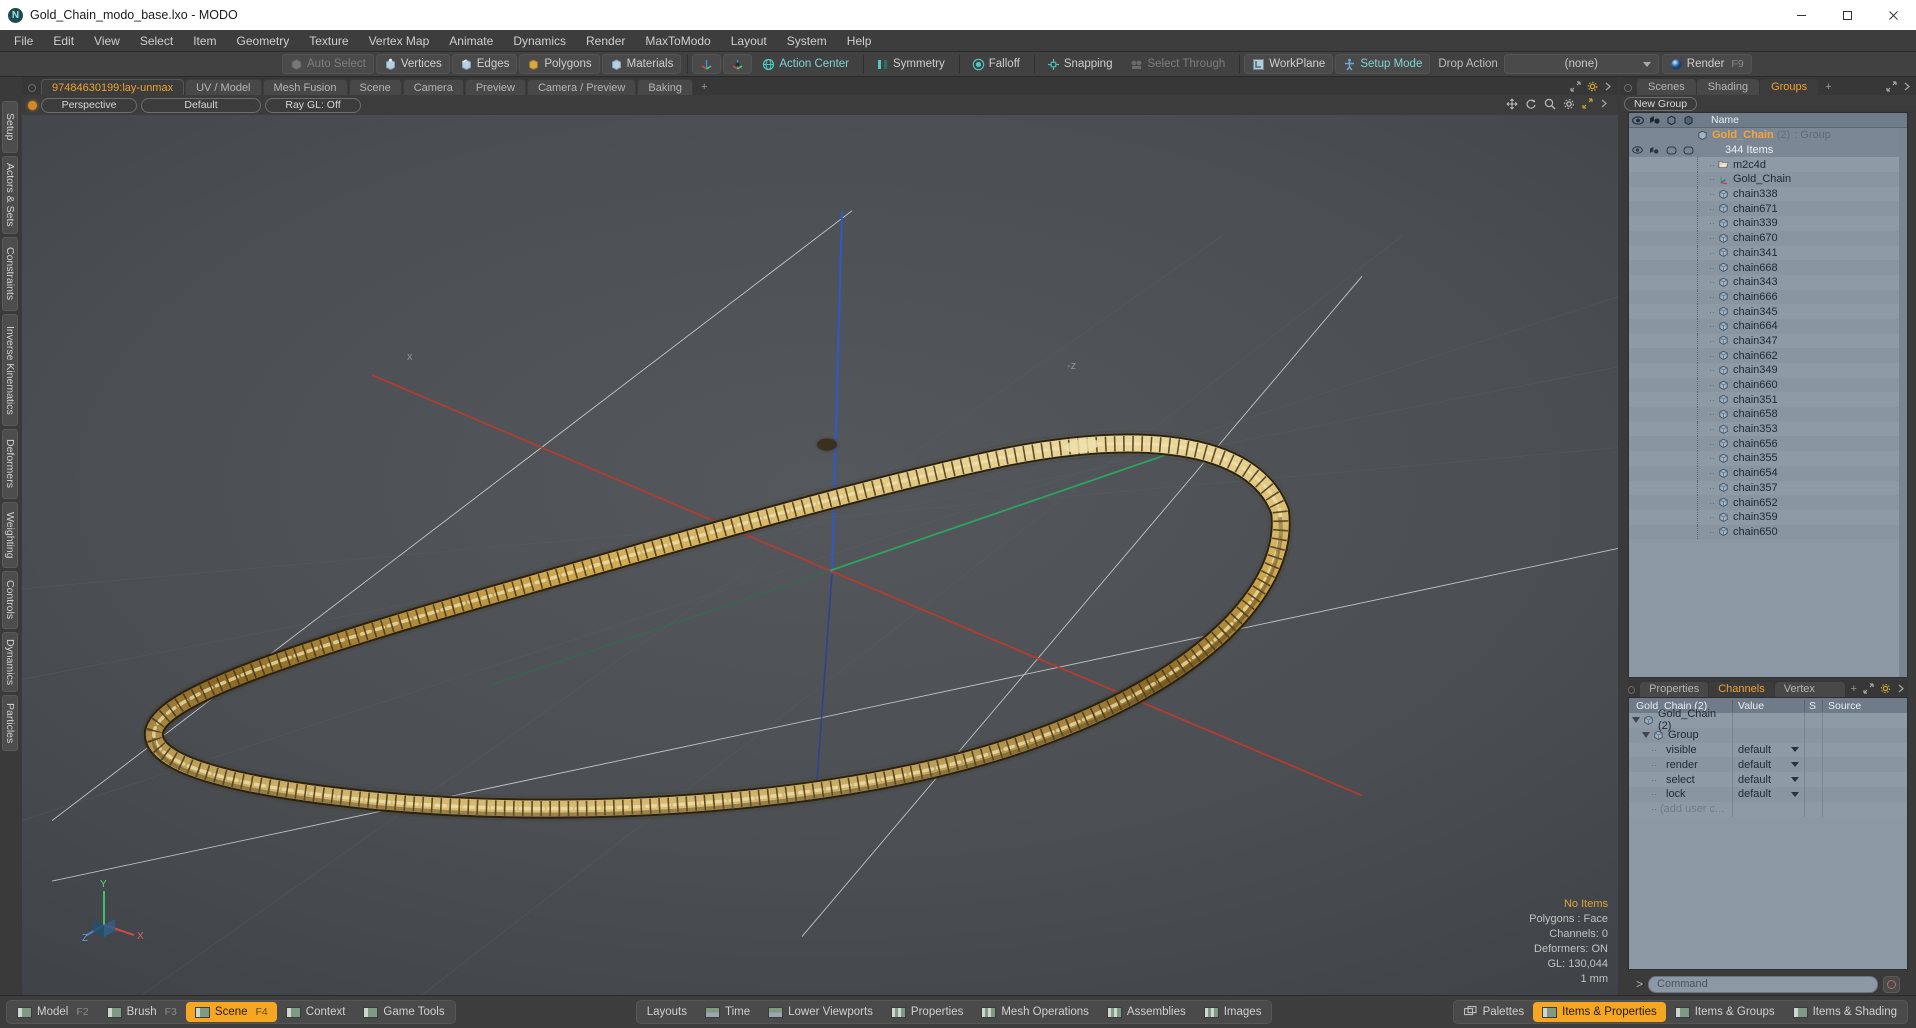 This screenshot has height=1028, width=1916. I want to click on channel-row-lock: ·· lock default, so click(1768, 794).